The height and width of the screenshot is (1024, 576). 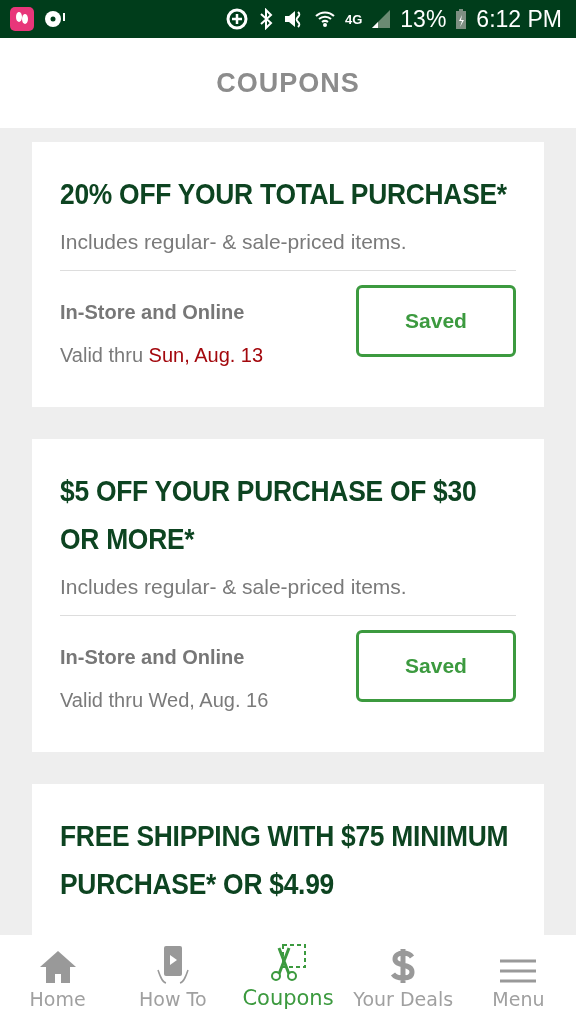 I want to click on coupon-title: 20% OFF YOUR TOTAL PURCHASE*, so click(x=284, y=194).